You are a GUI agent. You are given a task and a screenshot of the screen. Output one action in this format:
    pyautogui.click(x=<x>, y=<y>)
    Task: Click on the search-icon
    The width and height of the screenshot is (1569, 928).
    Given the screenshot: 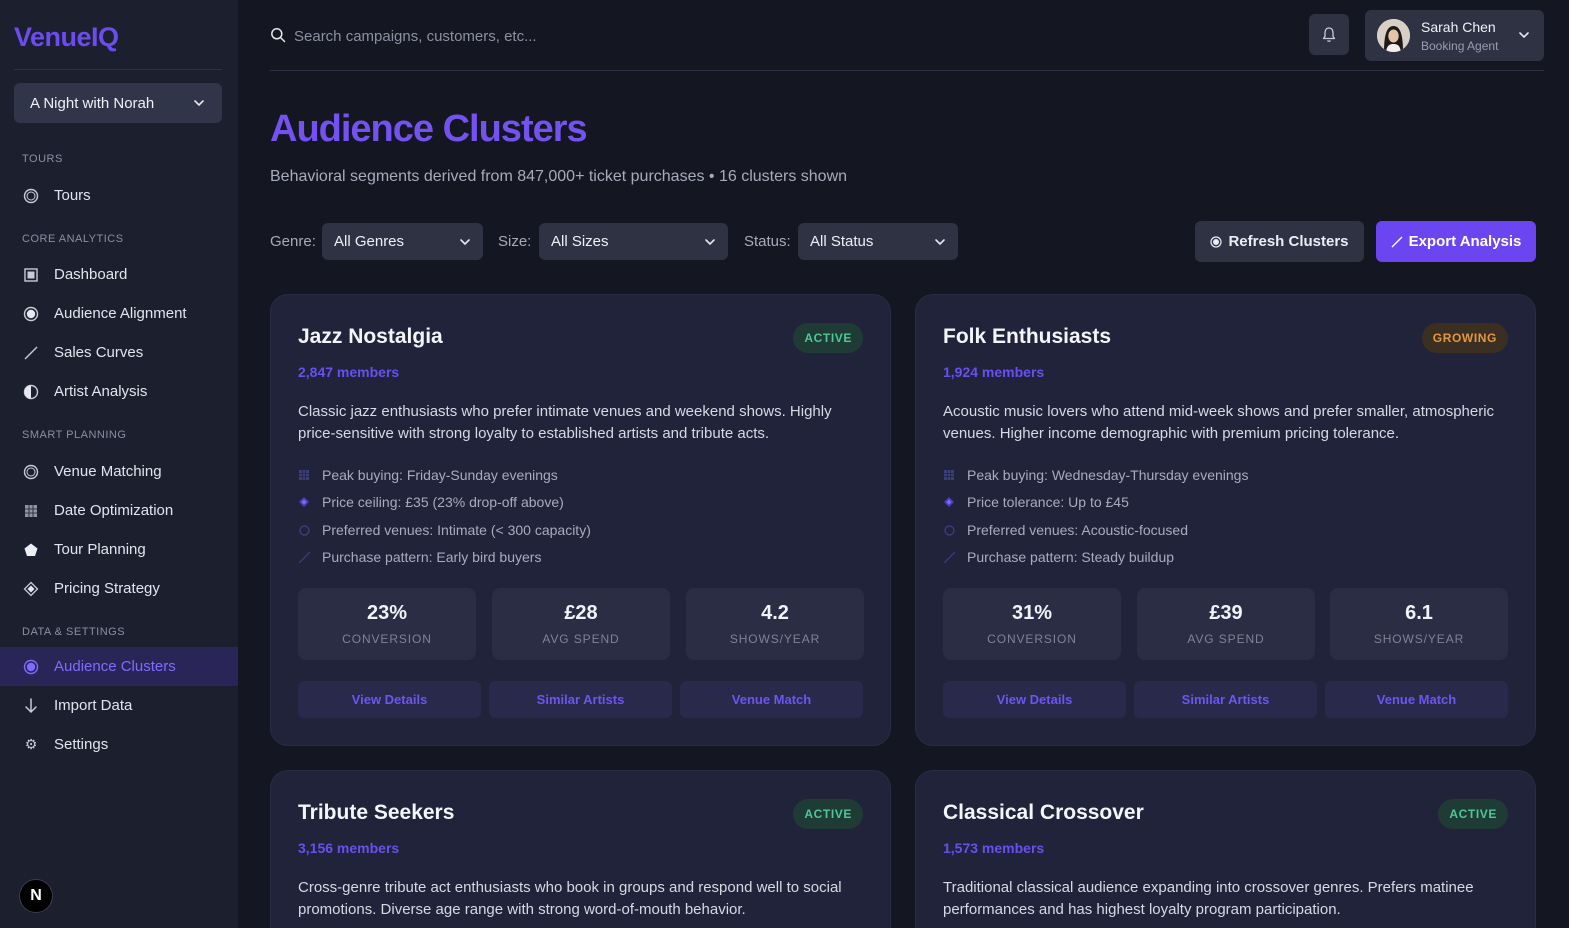 What is the action you would take?
    pyautogui.click(x=278, y=35)
    